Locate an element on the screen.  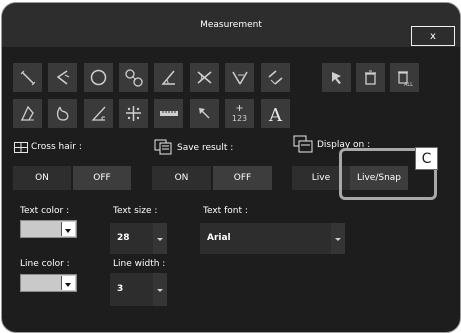
text-tool-button: A is located at coordinates (275, 113).